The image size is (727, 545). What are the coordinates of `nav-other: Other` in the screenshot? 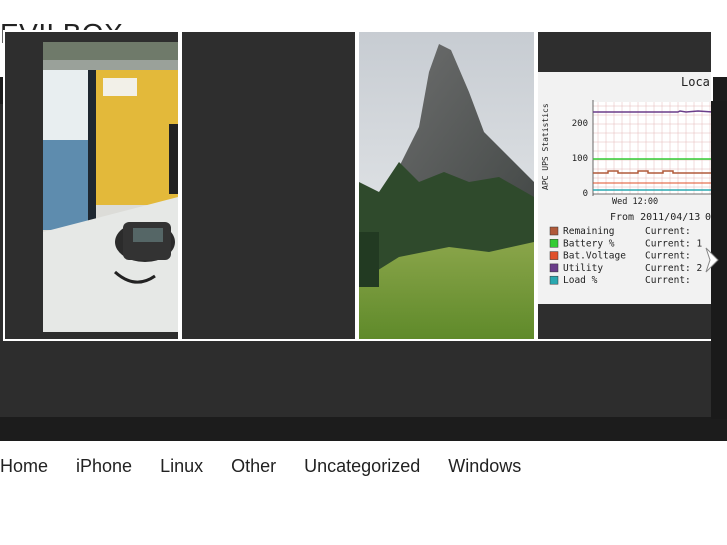 It's located at (253, 467).